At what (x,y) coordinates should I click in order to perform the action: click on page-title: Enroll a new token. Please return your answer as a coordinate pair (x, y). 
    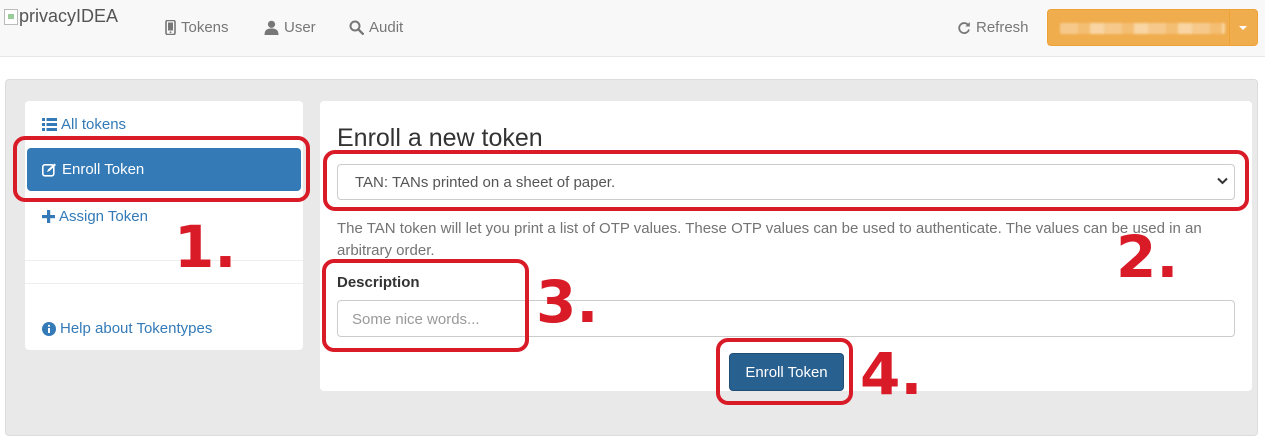
    Looking at the image, I should click on (440, 138).